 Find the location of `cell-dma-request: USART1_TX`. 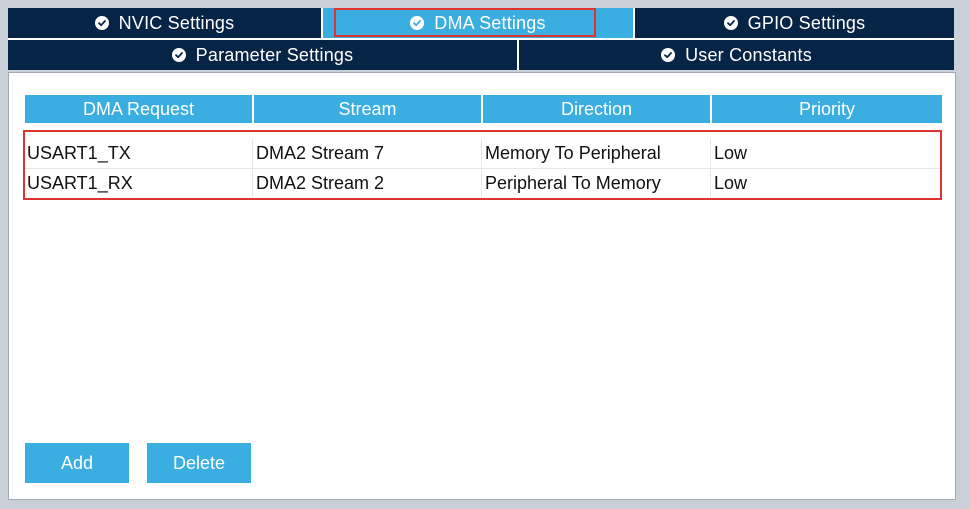

cell-dma-request: USART1_TX is located at coordinates (79, 153).